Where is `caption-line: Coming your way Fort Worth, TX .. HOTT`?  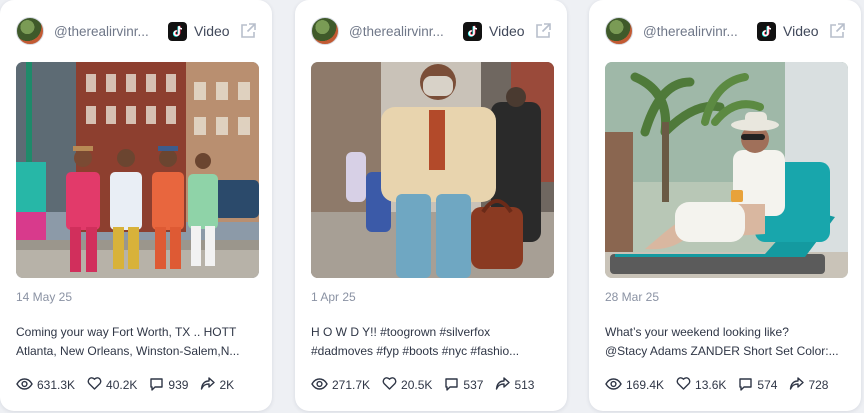
caption-line: Coming your way Fort Worth, TX .. HOTT is located at coordinates (126, 332).